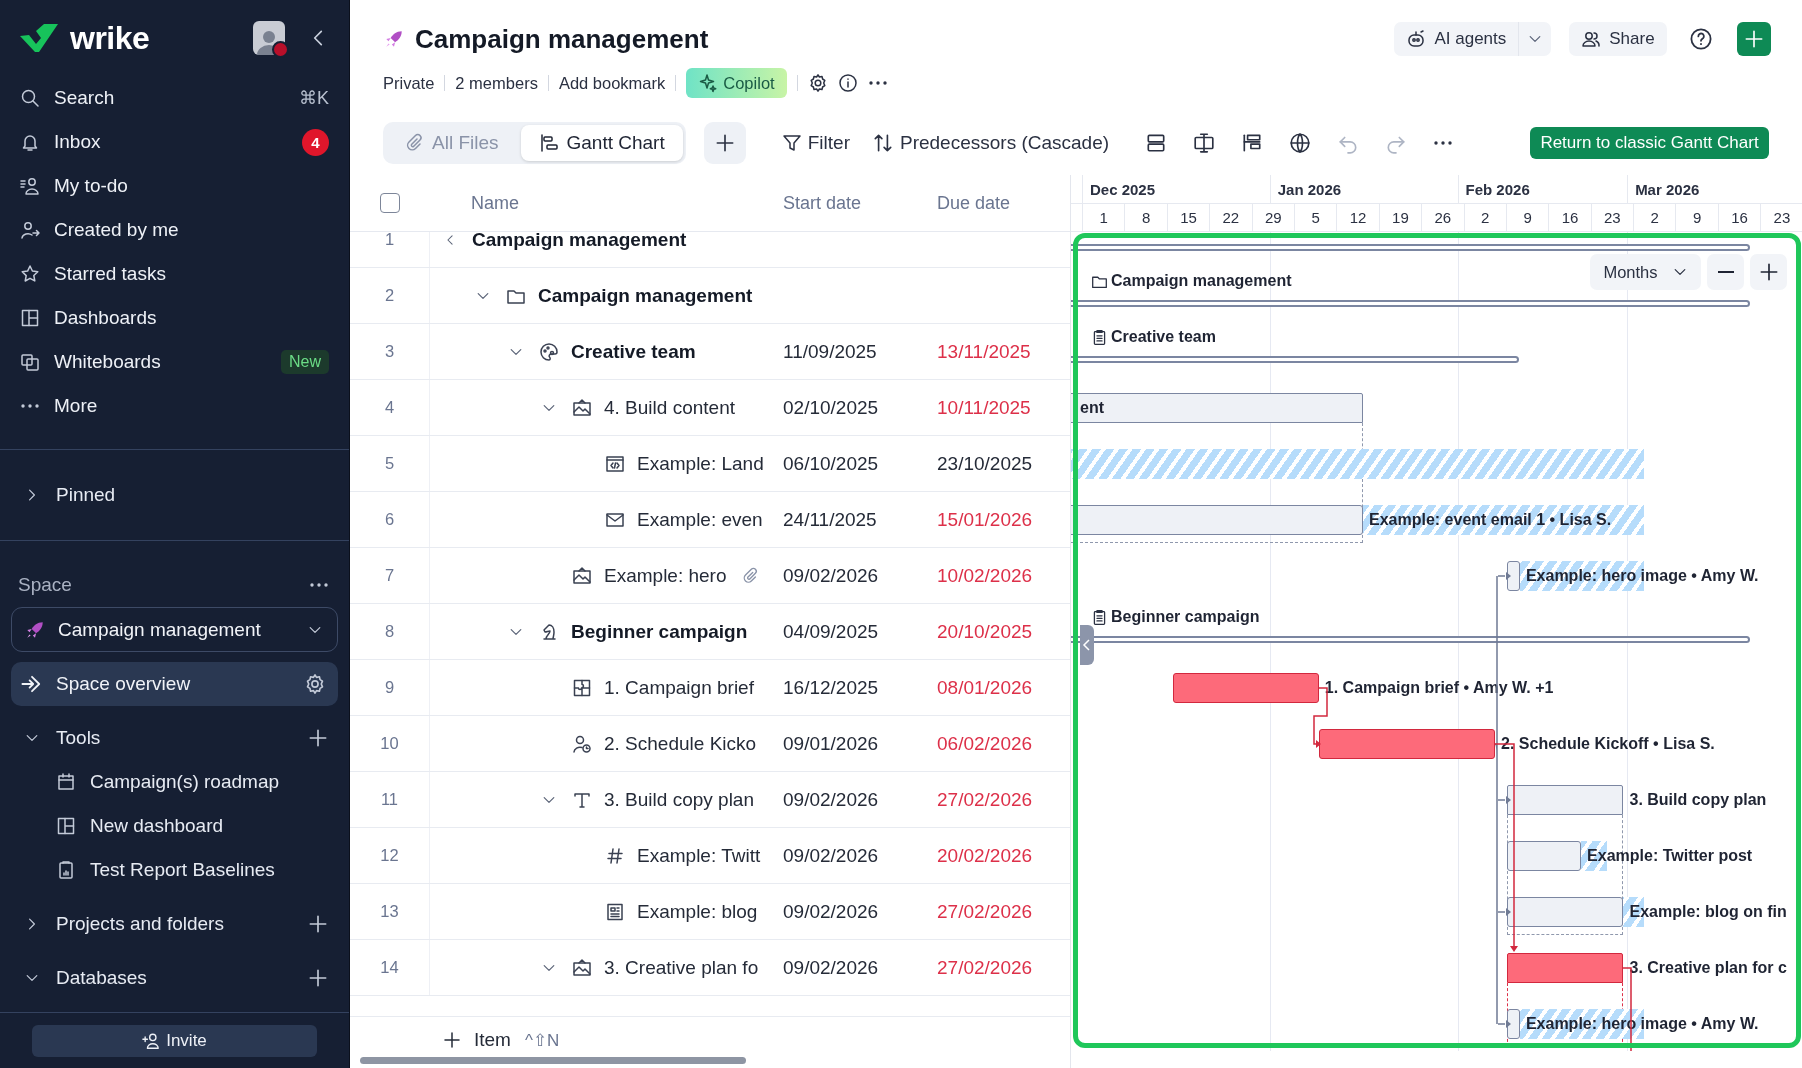  I want to click on task-name: Example: Twitt, so click(699, 855).